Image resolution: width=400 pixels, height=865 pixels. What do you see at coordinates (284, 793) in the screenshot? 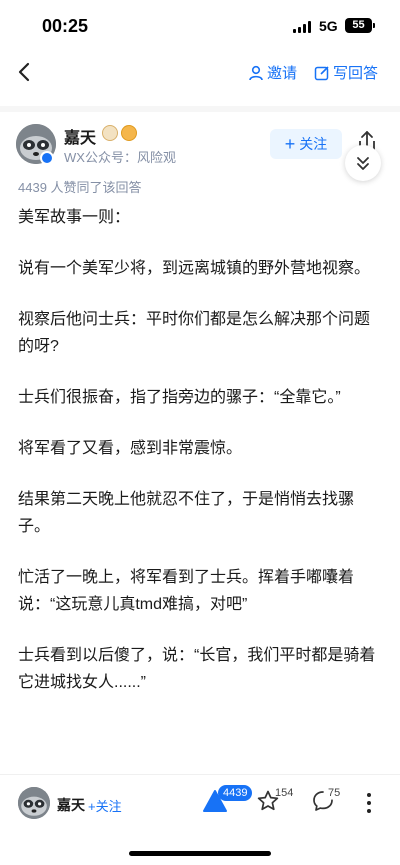
I see `favorite-count: 154` at bounding box center [284, 793].